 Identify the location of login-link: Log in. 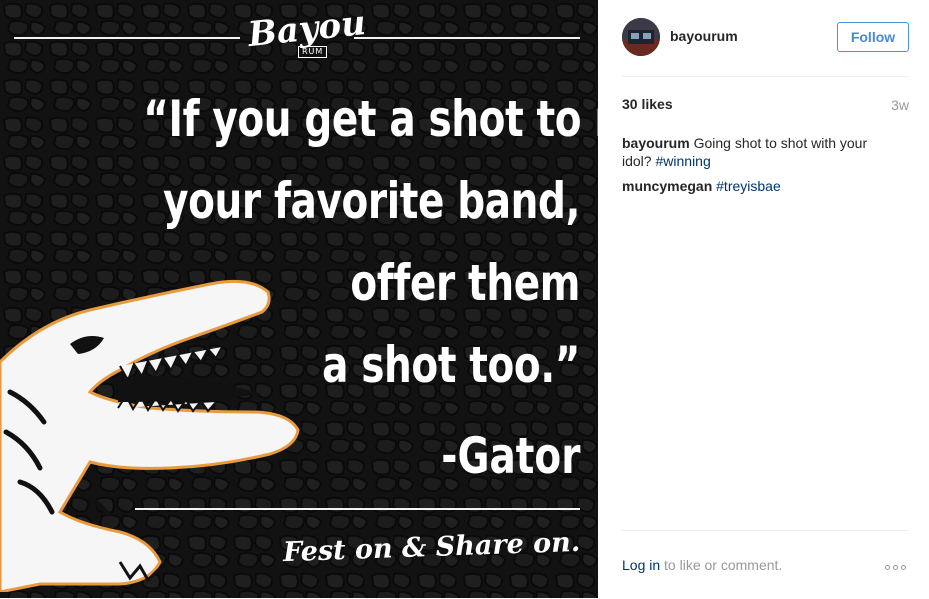
(641, 565).